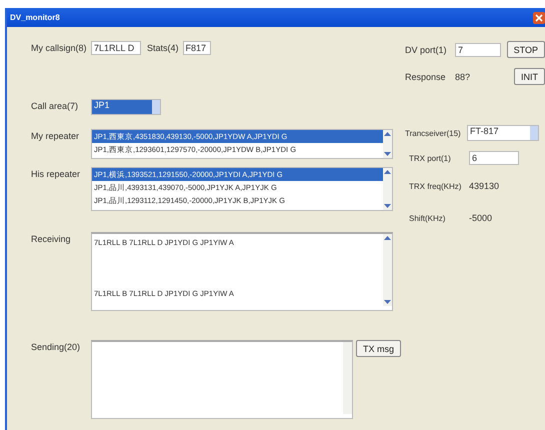 Image resolution: width=545 pixels, height=430 pixels. I want to click on tx-message-button: TX msg, so click(378, 348).